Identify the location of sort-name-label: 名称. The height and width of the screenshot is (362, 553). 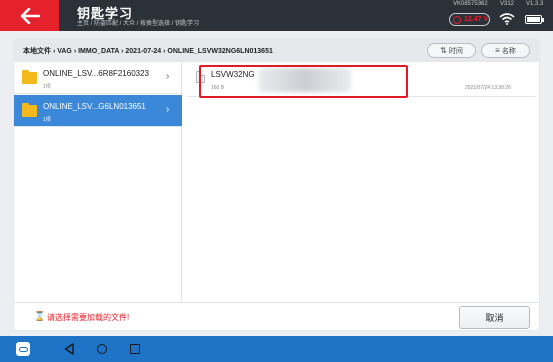
(508, 51).